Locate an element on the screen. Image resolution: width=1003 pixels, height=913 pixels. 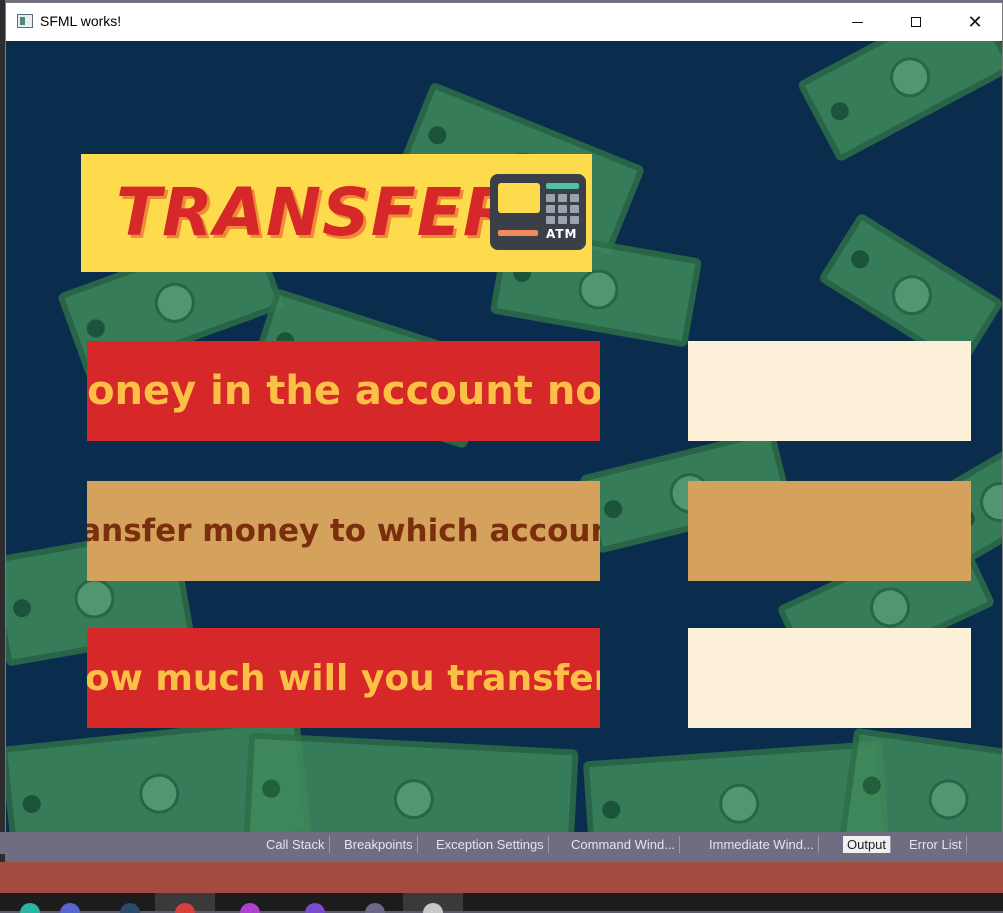
header-banner: TRANSFER ATM is located at coordinates (336, 213).